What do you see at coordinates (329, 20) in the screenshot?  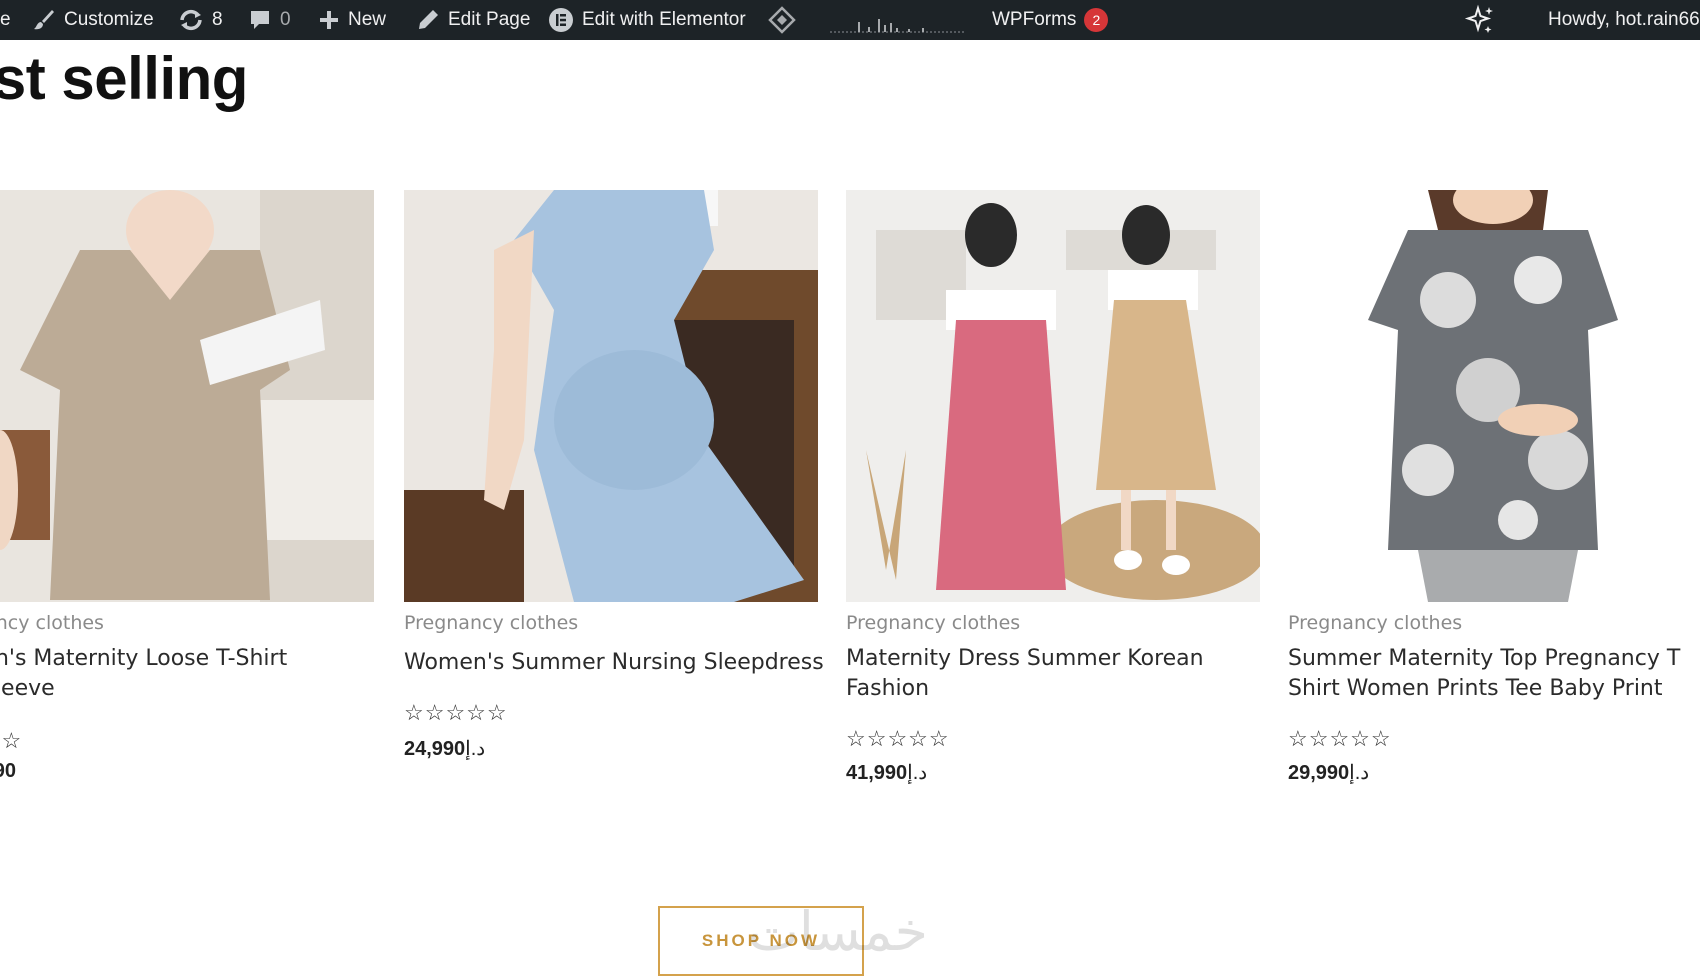 I see `plus-icon` at bounding box center [329, 20].